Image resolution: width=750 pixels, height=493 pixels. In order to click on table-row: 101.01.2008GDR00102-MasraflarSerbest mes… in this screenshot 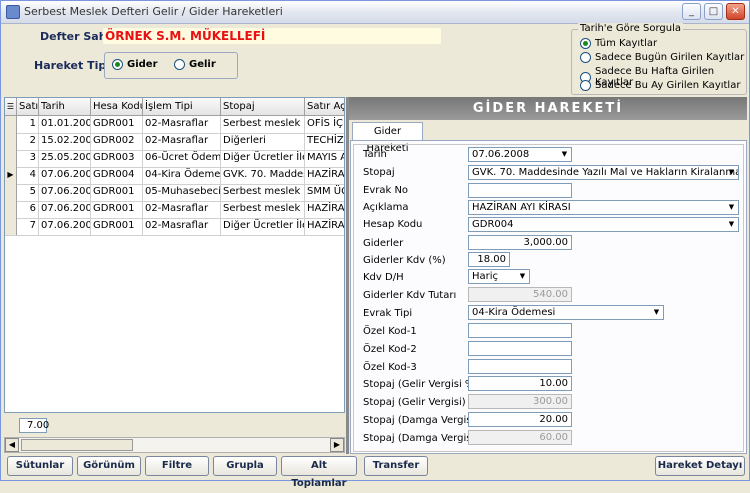, I will do `click(174, 125)`.